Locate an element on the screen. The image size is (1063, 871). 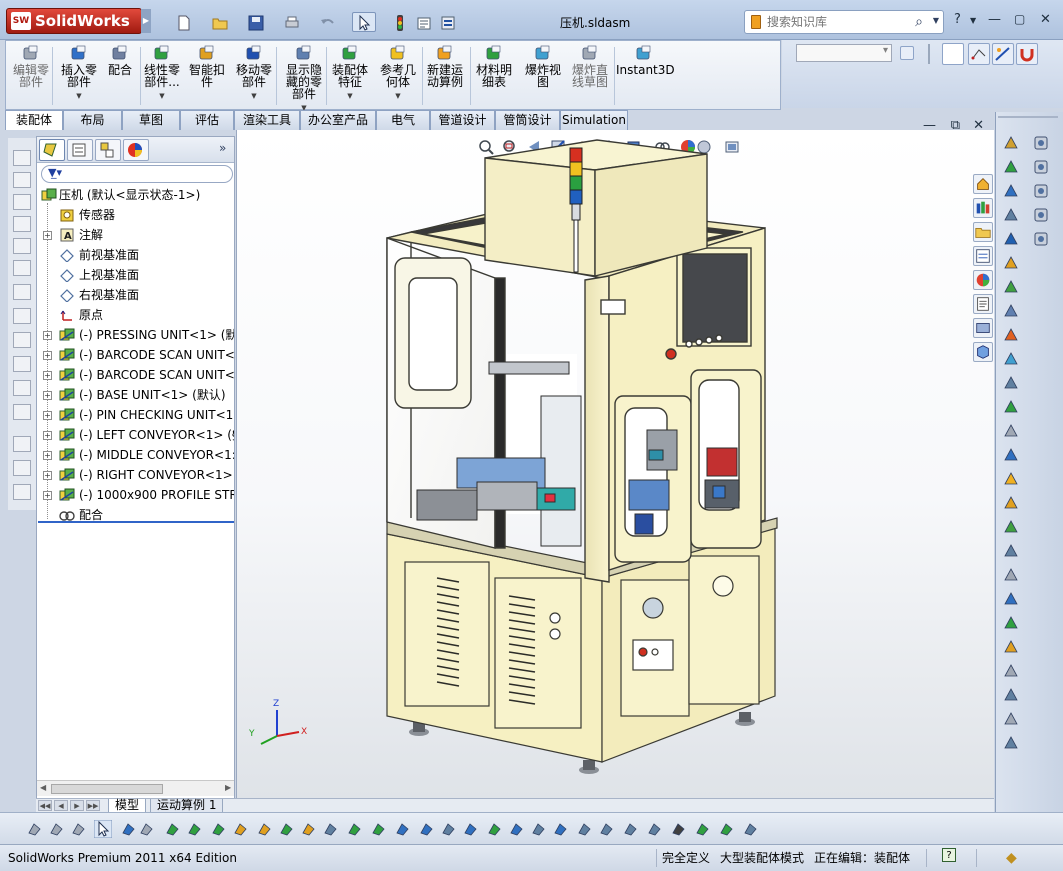
first-tab-icon: ◀◀ is located at coordinates (45, 805).